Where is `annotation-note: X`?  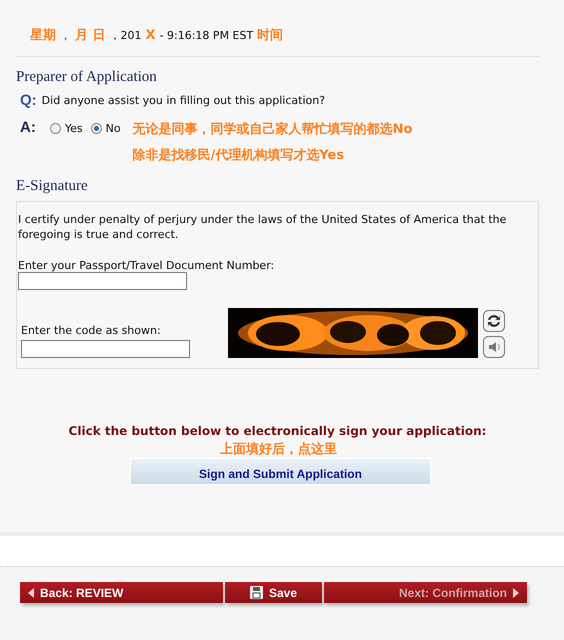 annotation-note: X is located at coordinates (151, 35).